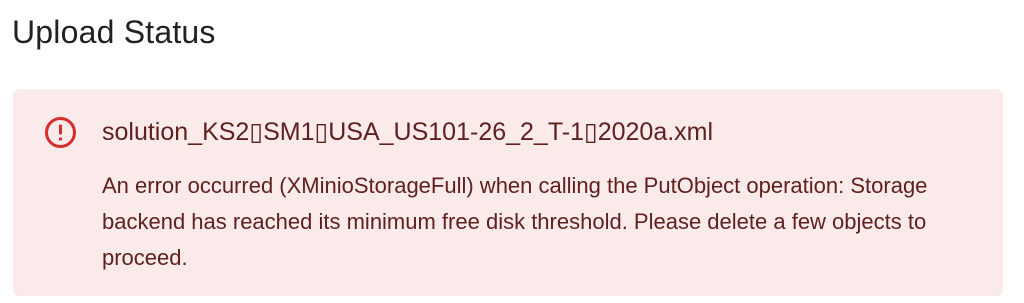 The width and height of the screenshot is (1024, 303). What do you see at coordinates (60, 132) in the screenshot?
I see `error-outline-icon` at bounding box center [60, 132].